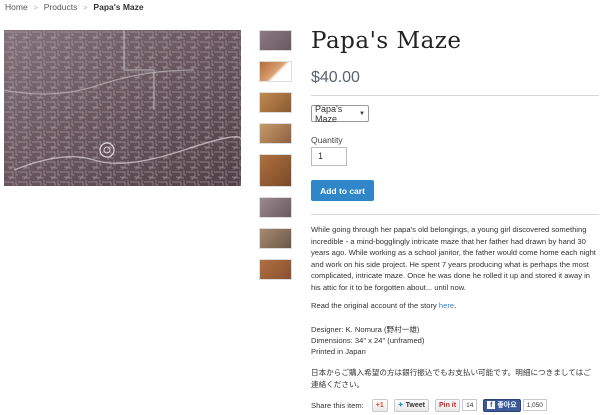 The image size is (600, 415). Describe the element at coordinates (365, 329) in the screenshot. I see `designer-line: Designer: K. Nomura (野村一雄)` at that location.